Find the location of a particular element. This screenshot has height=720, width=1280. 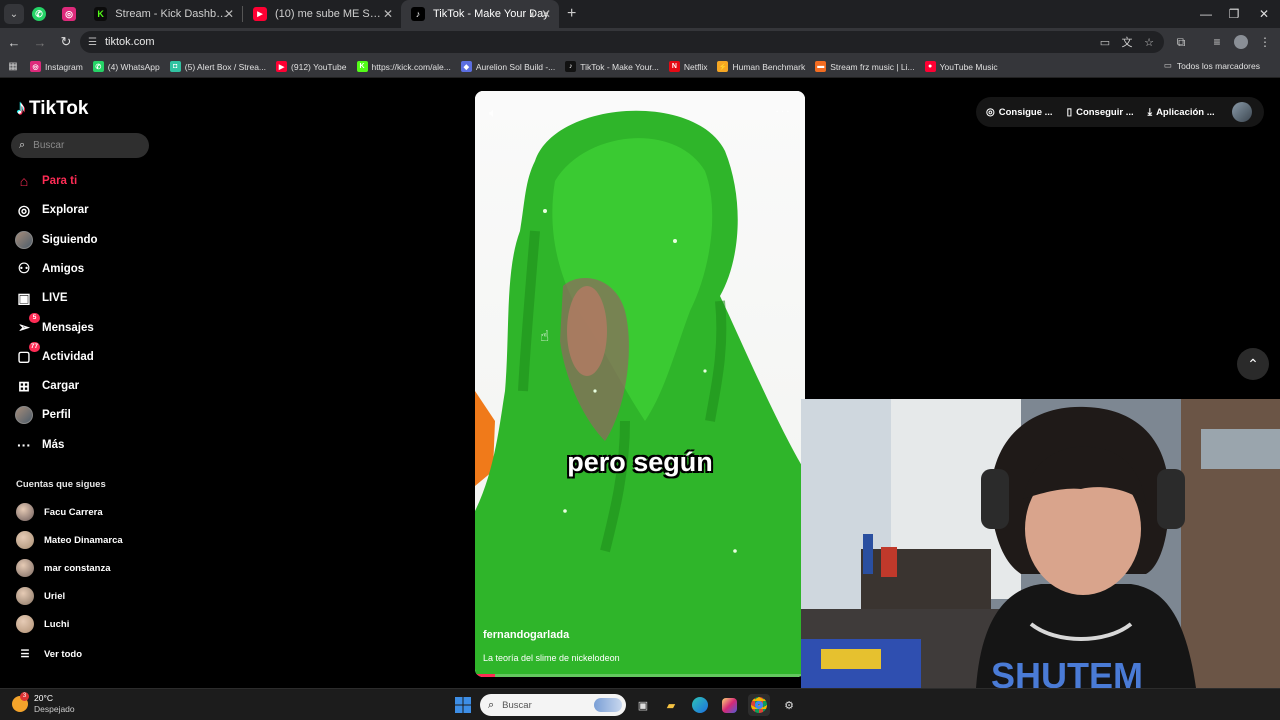

restore-button: ❐ is located at coordinates (1234, 14).